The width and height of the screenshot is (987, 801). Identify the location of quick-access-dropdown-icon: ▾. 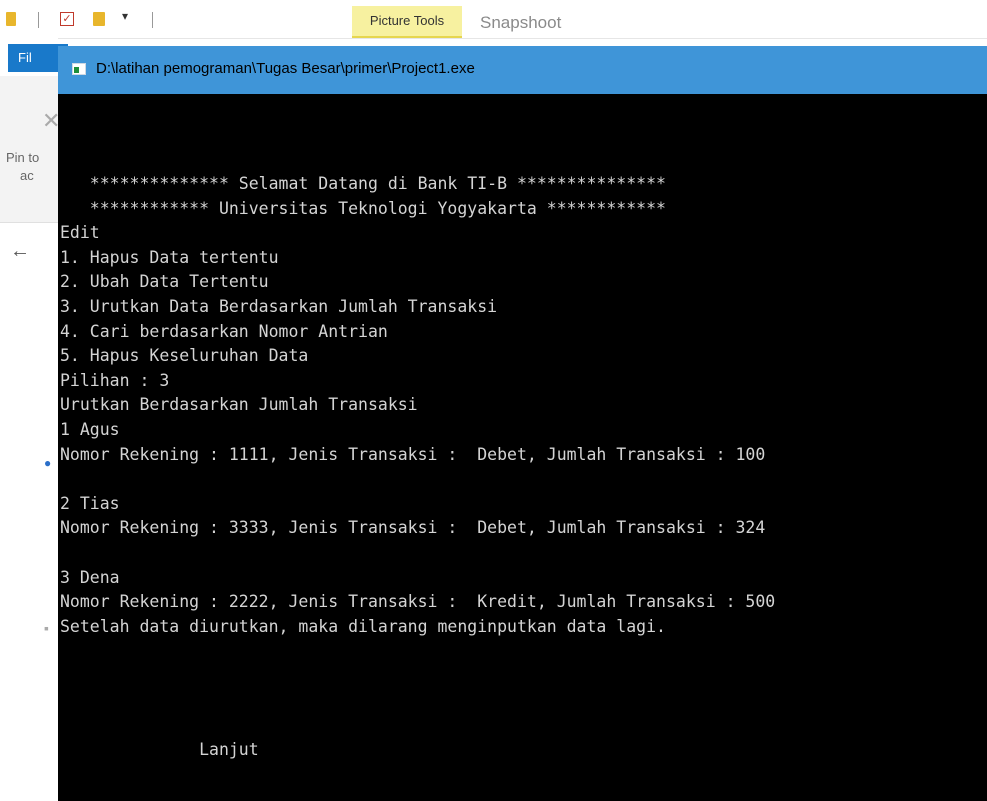
(125, 16).